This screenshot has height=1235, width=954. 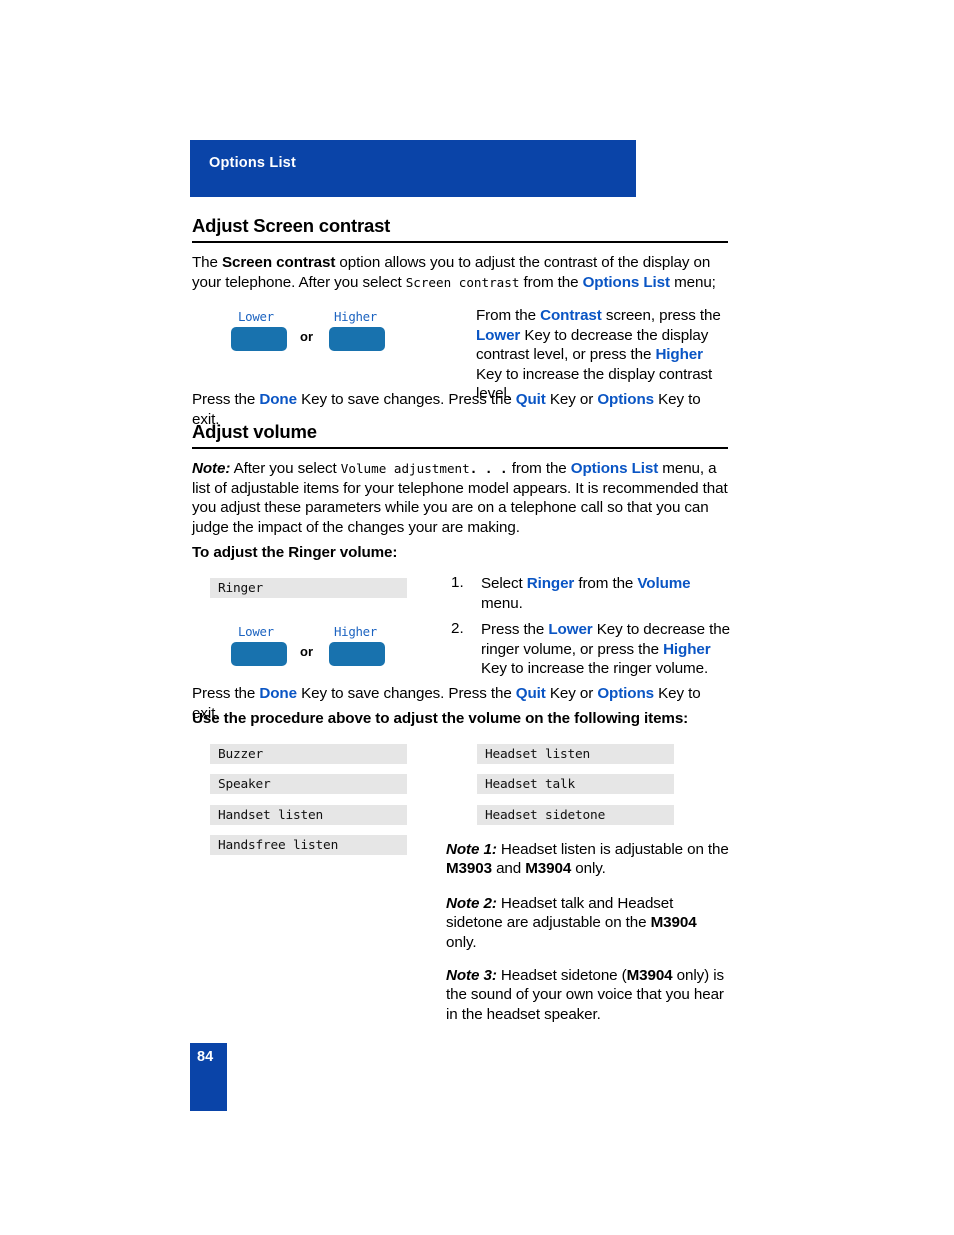 I want to click on lcd-box-buzzer: Buzzer, so click(x=308, y=754).